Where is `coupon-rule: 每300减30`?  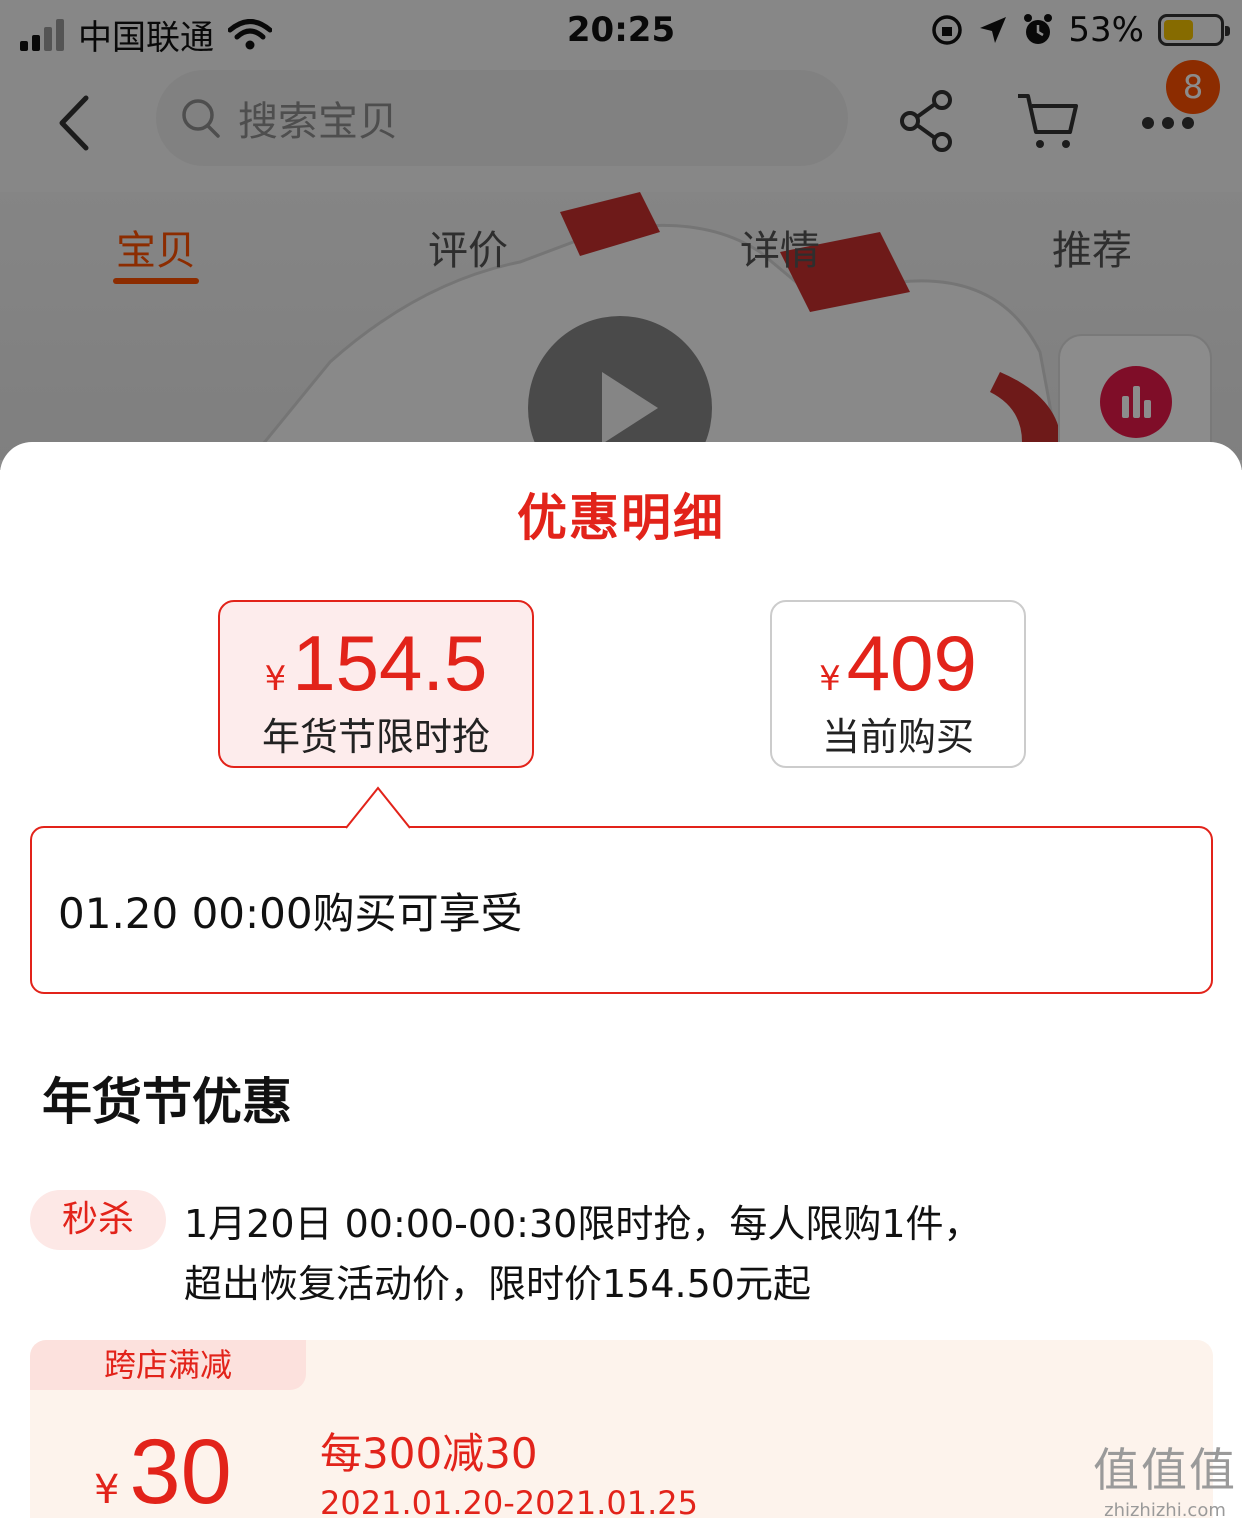
coupon-rule: 每300减30 is located at coordinates (429, 1453).